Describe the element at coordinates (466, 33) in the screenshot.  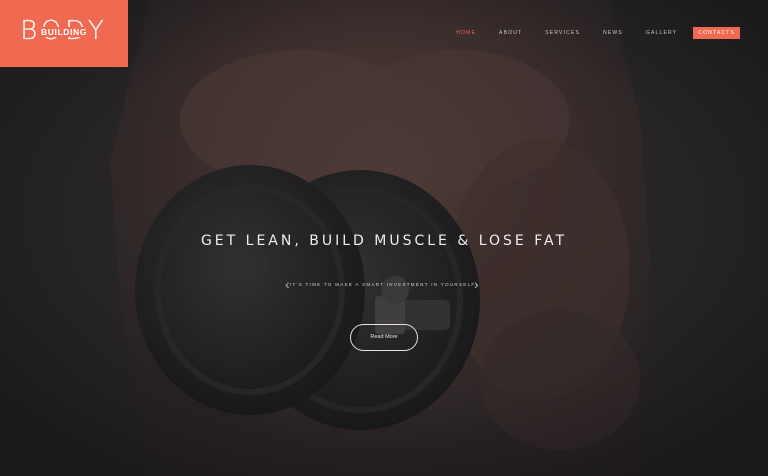
I see `nav-item-home: HOME` at that location.